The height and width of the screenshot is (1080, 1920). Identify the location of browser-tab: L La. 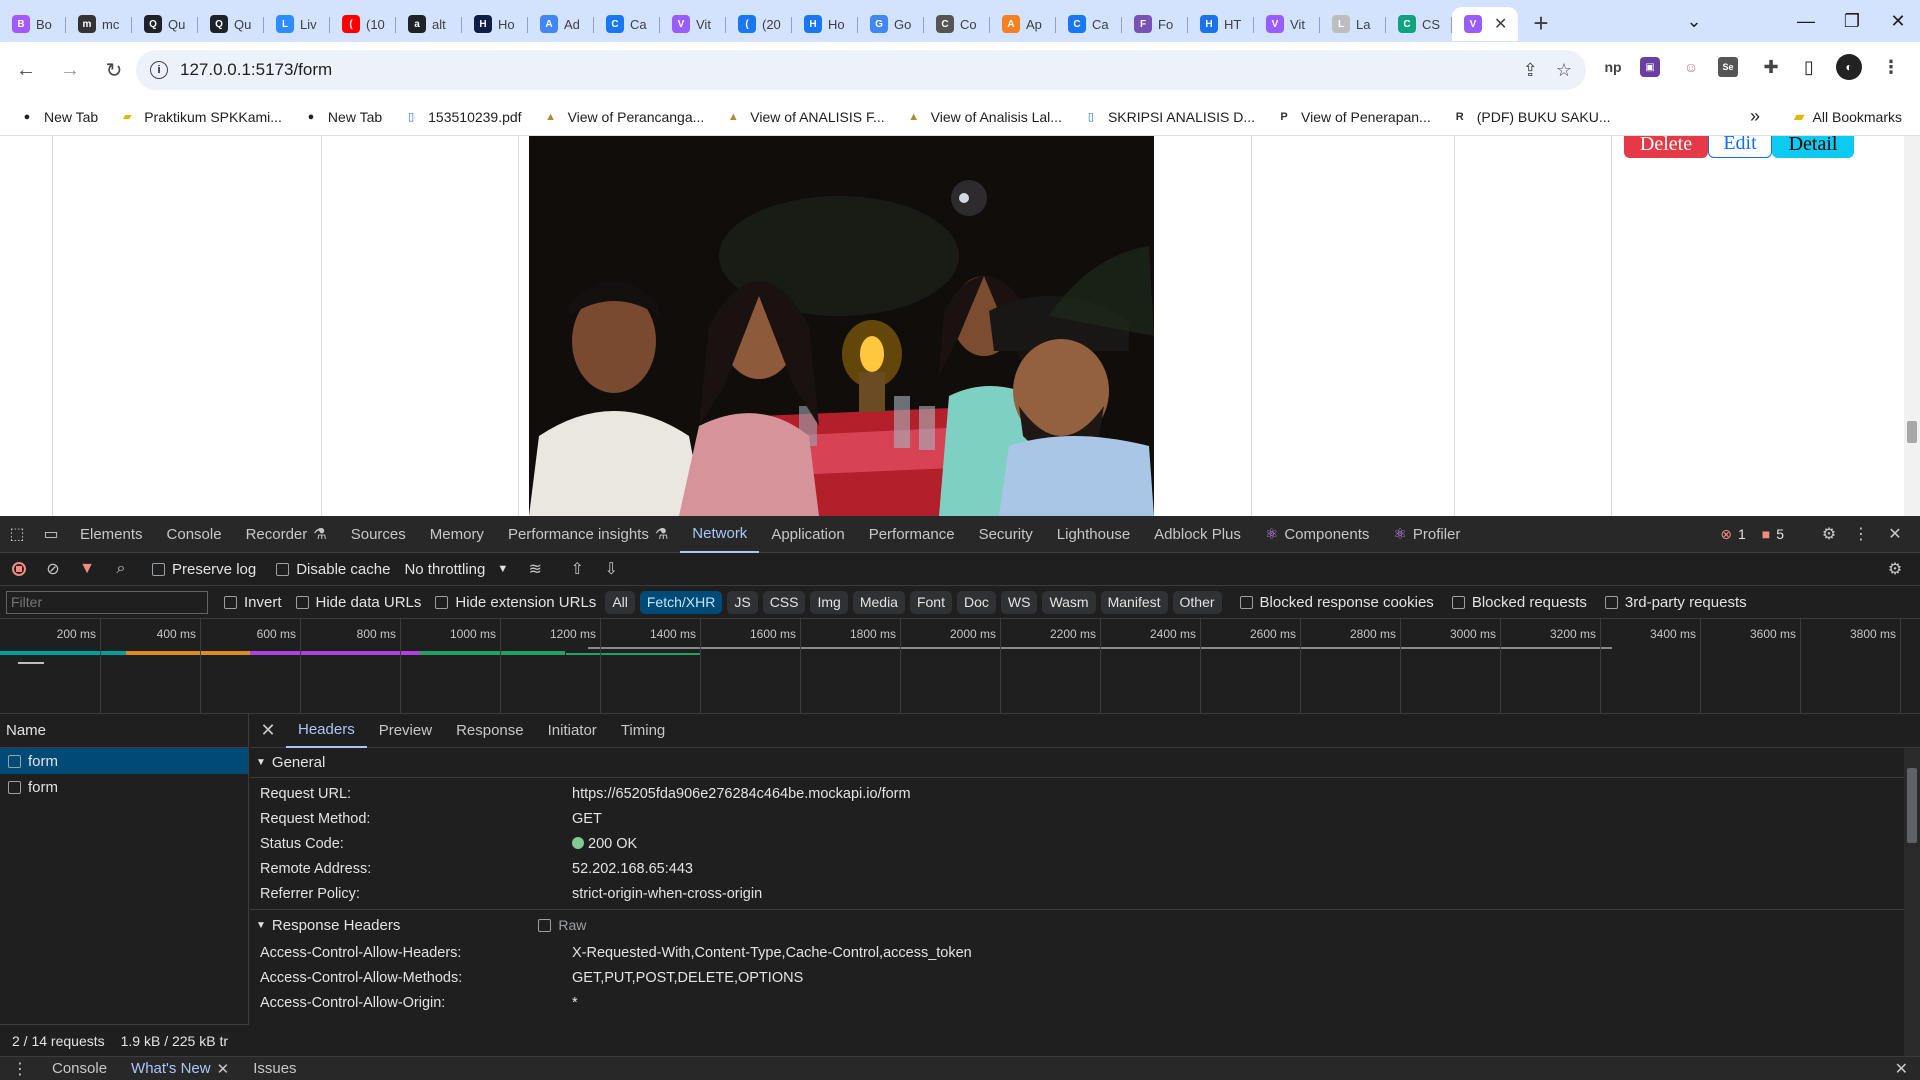
(1353, 24).